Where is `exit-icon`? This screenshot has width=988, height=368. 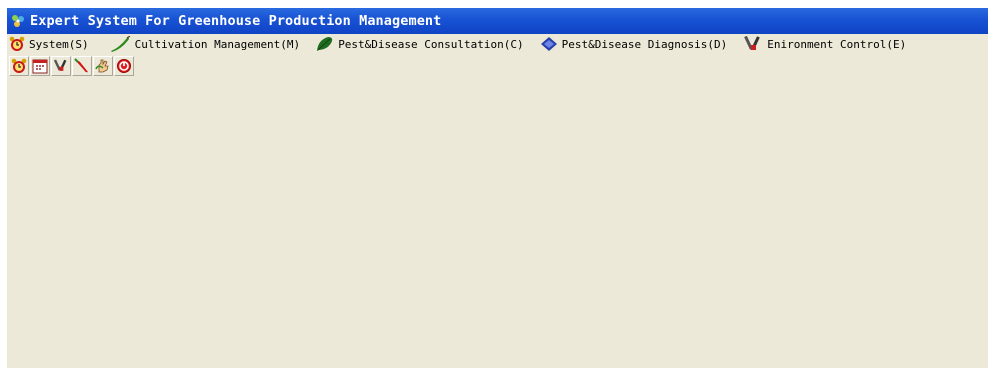
exit-icon is located at coordinates (124, 66).